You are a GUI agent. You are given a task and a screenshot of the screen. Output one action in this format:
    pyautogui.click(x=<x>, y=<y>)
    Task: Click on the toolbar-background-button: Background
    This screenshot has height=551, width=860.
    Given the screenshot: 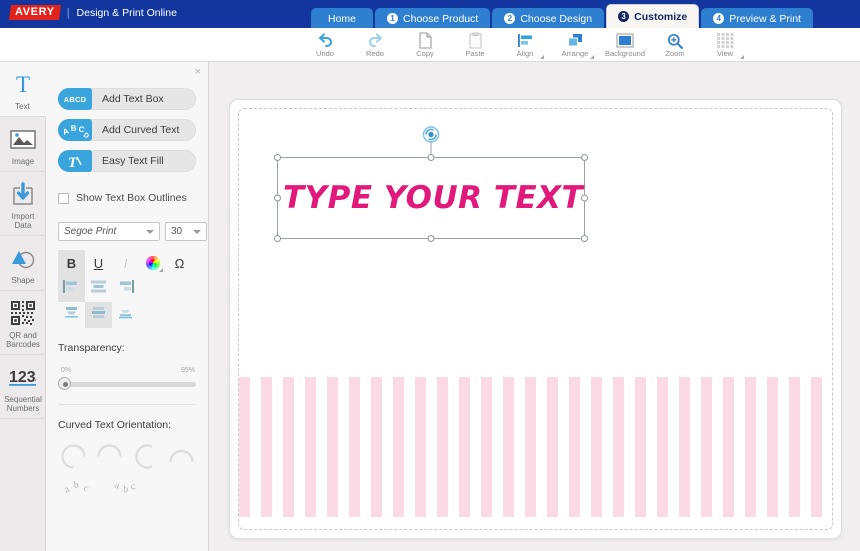 What is the action you would take?
    pyautogui.click(x=625, y=45)
    